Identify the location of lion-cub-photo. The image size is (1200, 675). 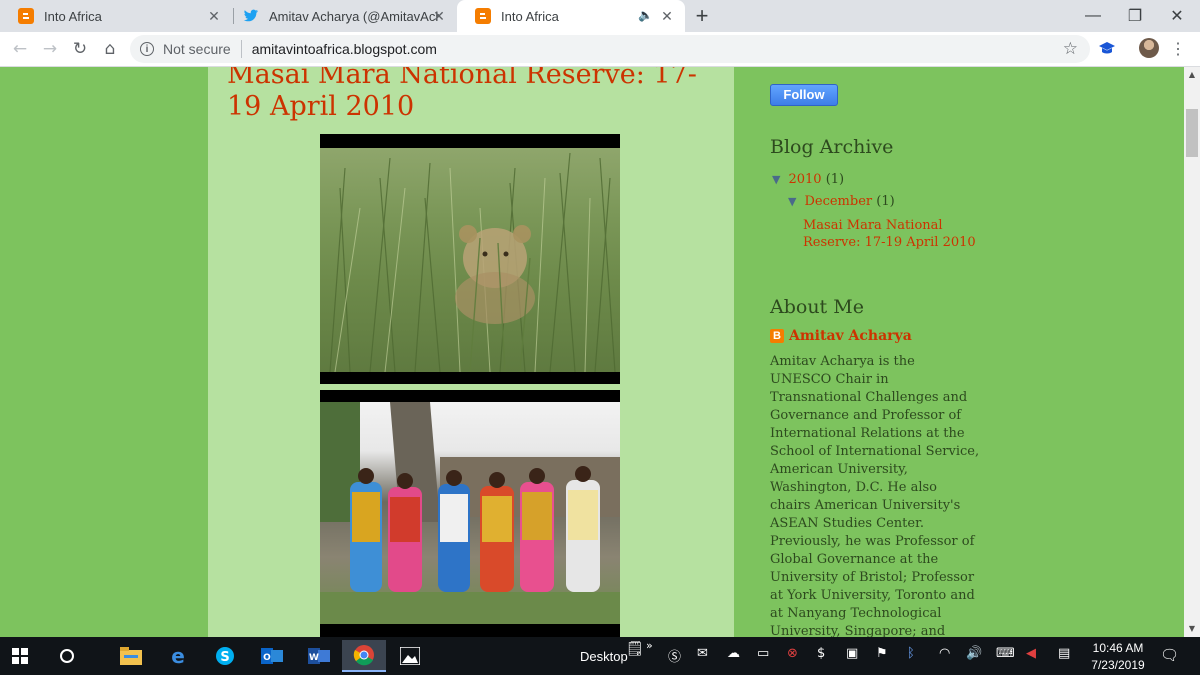
(470, 259).